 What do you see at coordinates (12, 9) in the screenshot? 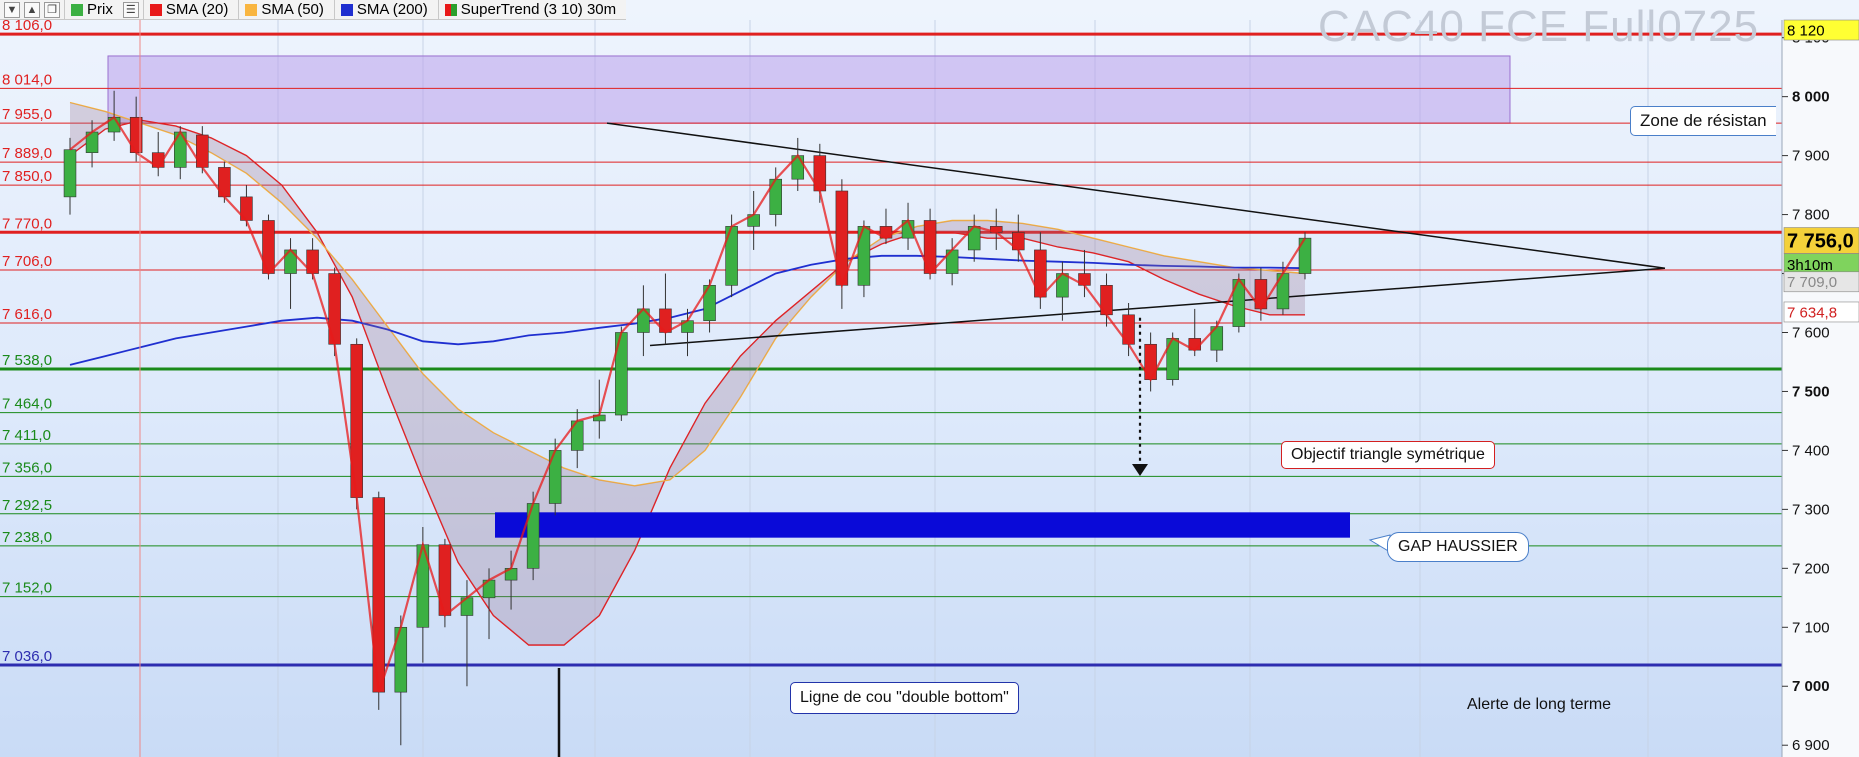
I see `down-arrow-icon: ▼` at bounding box center [12, 9].